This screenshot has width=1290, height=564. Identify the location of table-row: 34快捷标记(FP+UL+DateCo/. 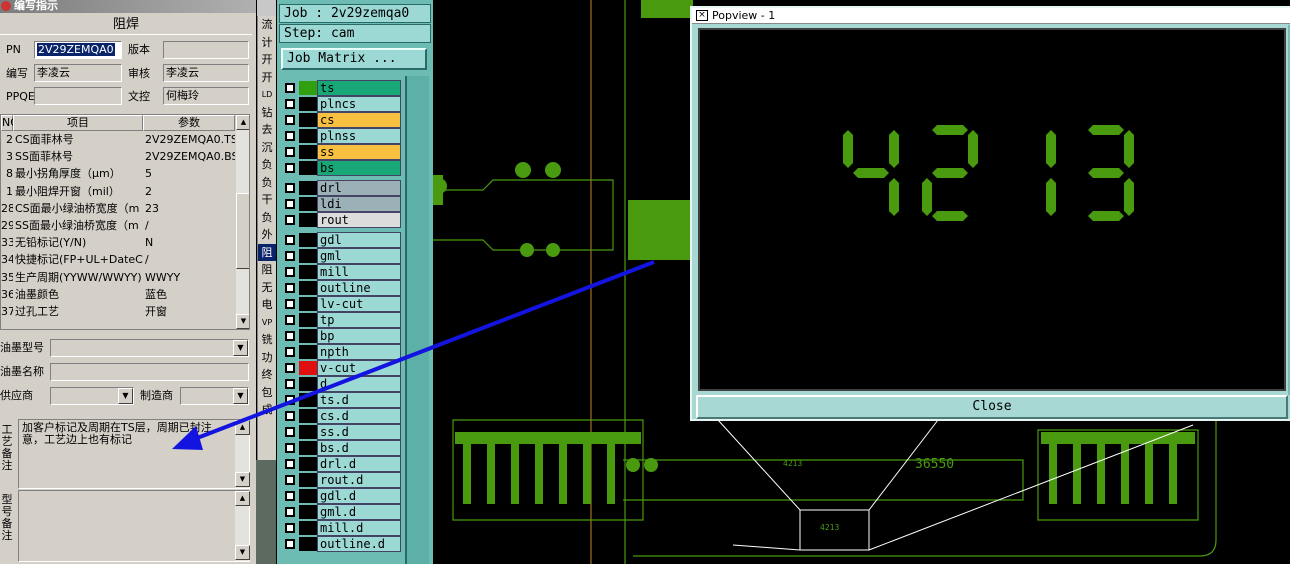
(118, 259).